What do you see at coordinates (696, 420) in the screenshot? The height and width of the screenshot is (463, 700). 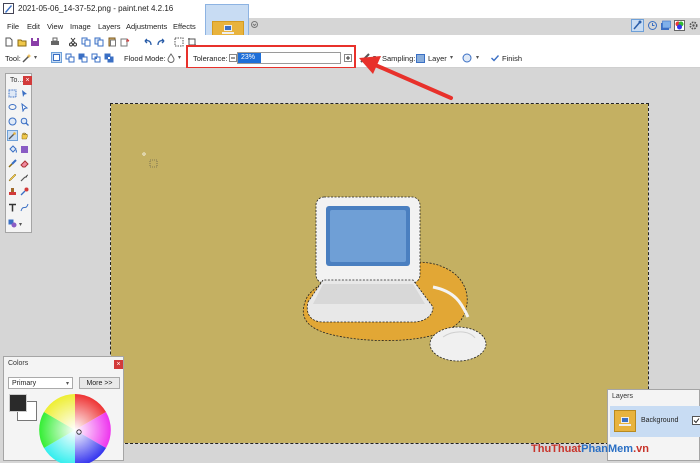 I see `layer-visibility-checkbox-icon` at bounding box center [696, 420].